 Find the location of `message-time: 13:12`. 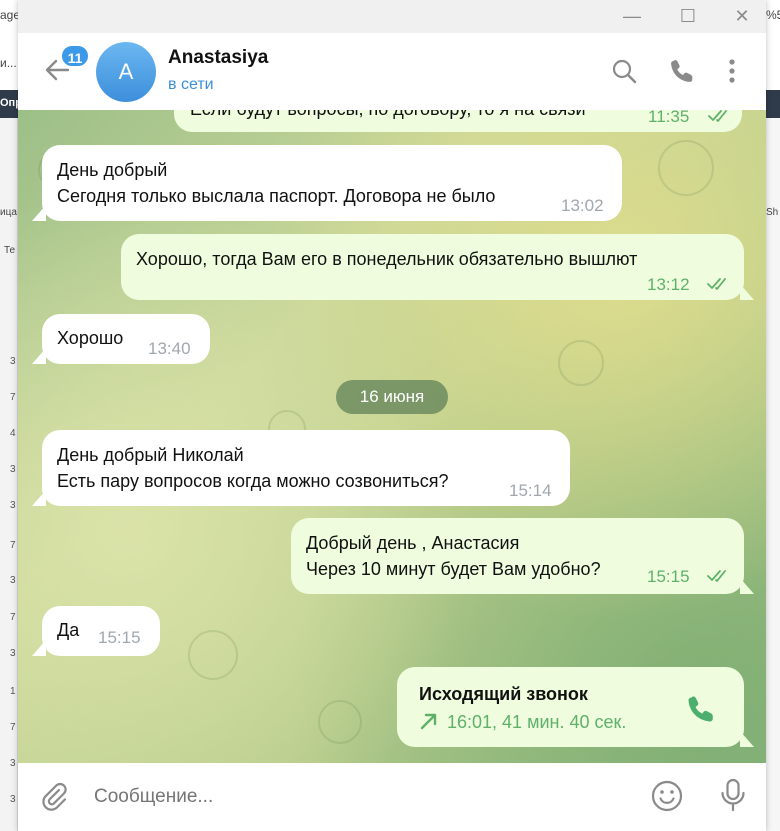

message-time: 13:12 is located at coordinates (668, 284).